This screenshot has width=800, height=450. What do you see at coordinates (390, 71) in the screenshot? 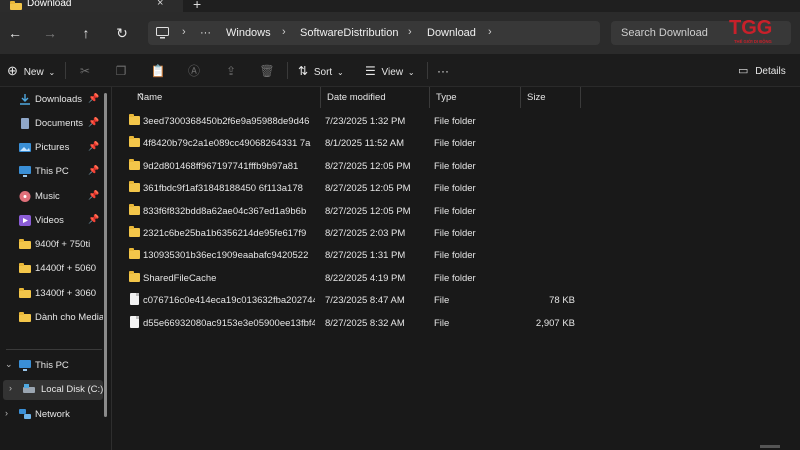
I see `view-button: ☰ View ⌄` at bounding box center [390, 71].